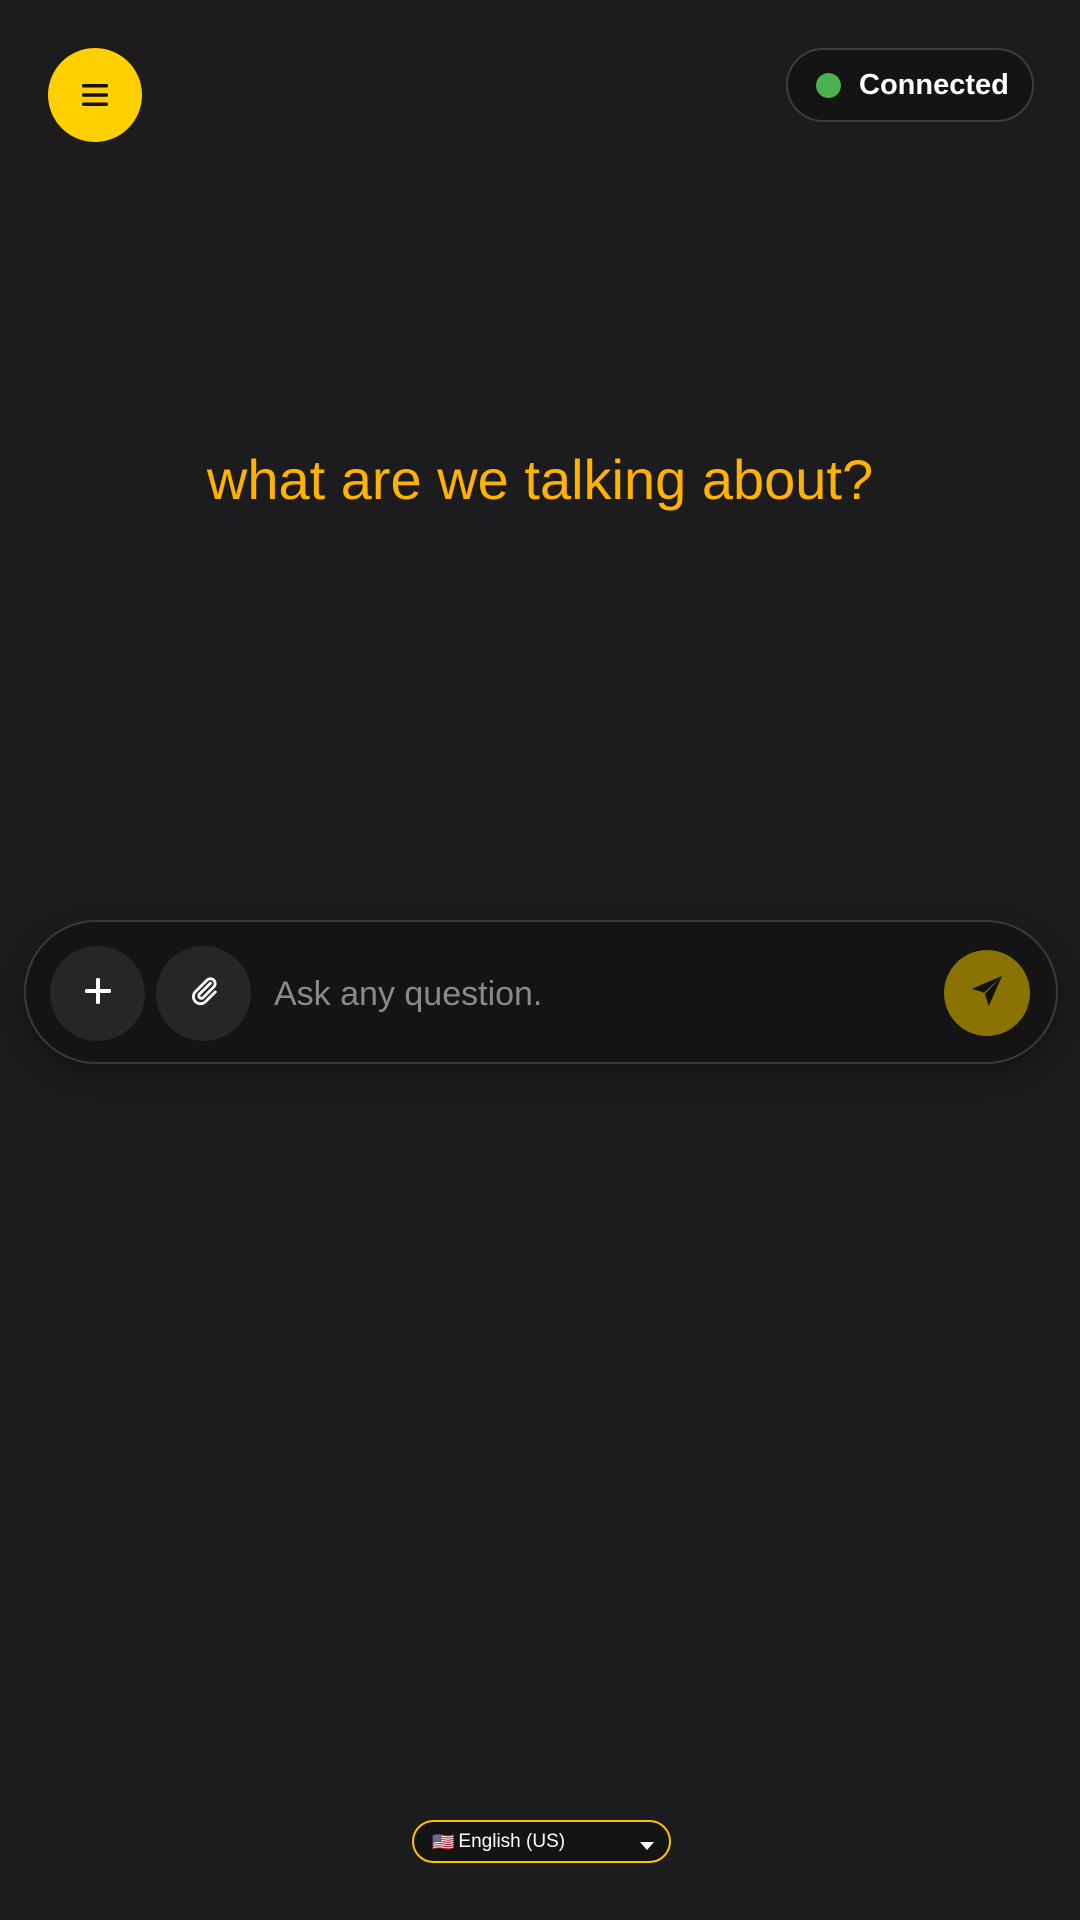 This screenshot has width=1080, height=1920. I want to click on status-label: Connected, so click(934, 84).